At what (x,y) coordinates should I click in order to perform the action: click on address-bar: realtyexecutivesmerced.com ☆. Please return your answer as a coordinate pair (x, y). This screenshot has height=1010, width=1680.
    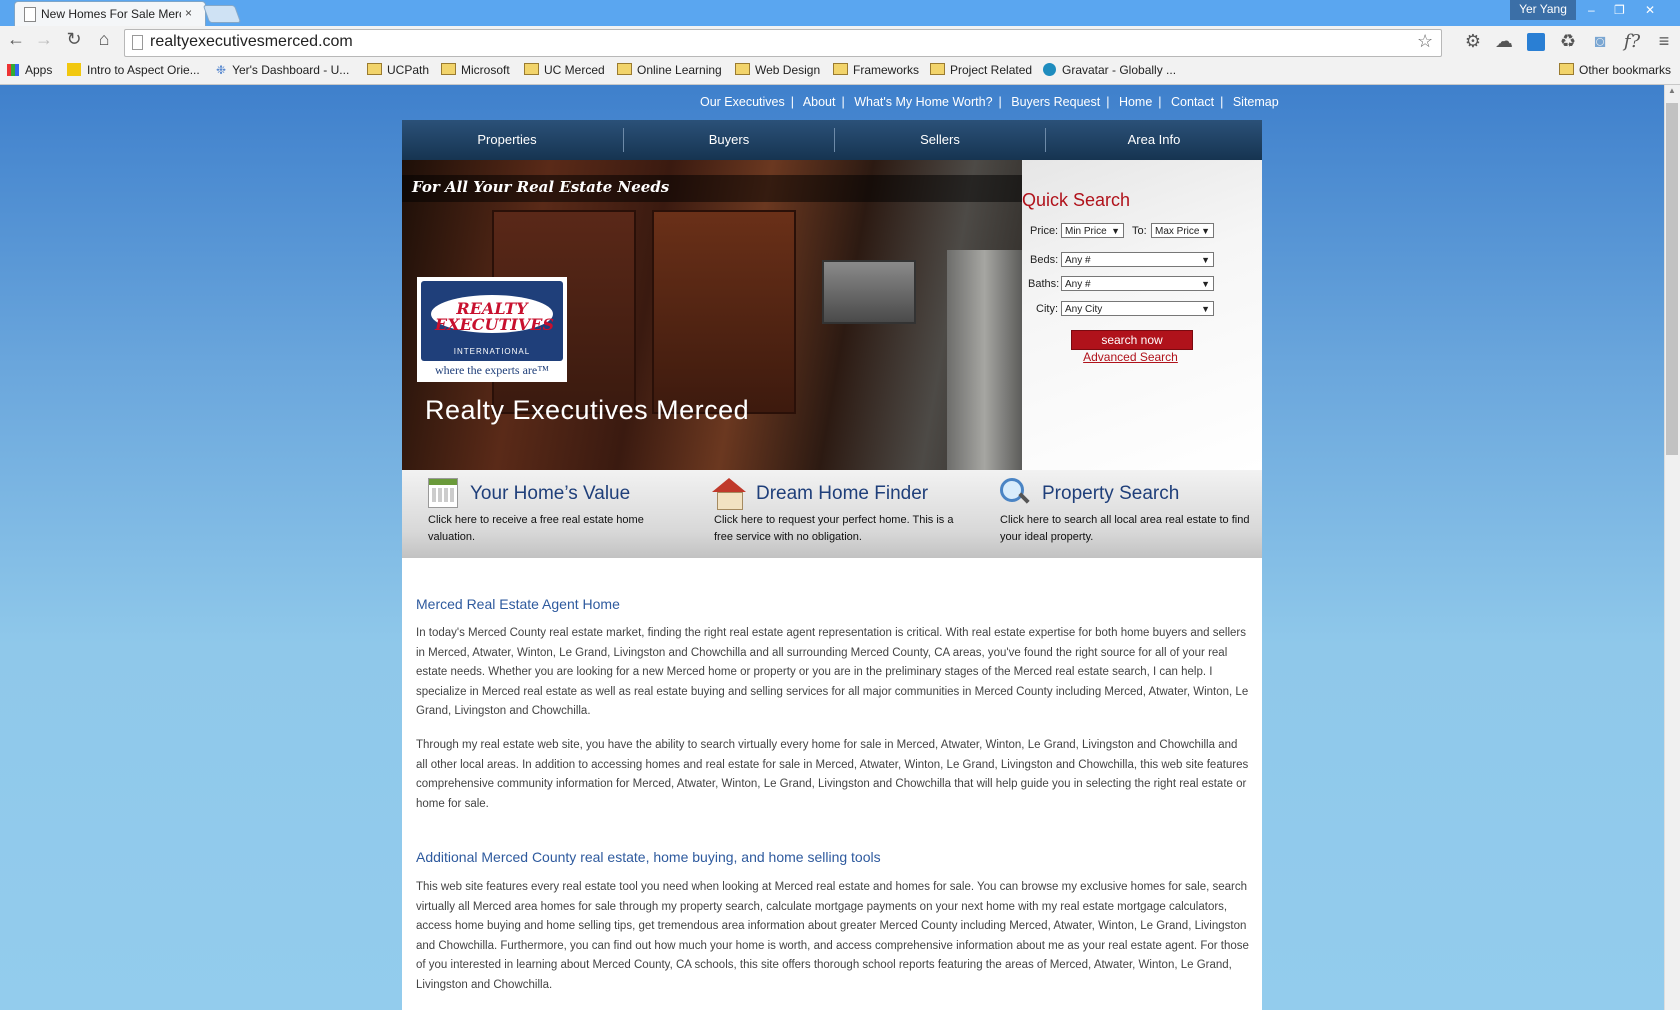
    Looking at the image, I should click on (783, 43).